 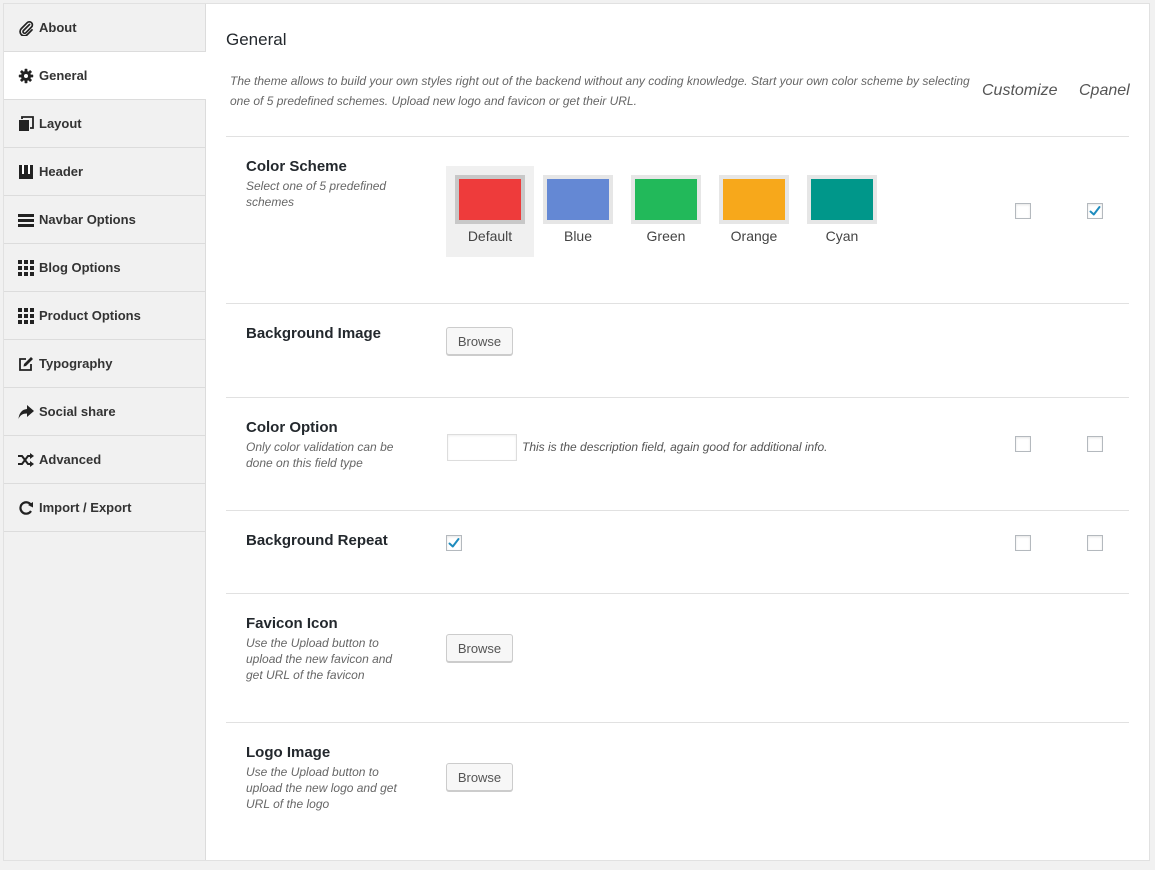 What do you see at coordinates (61, 171) in the screenshot?
I see `sidebar-item-label: Header` at bounding box center [61, 171].